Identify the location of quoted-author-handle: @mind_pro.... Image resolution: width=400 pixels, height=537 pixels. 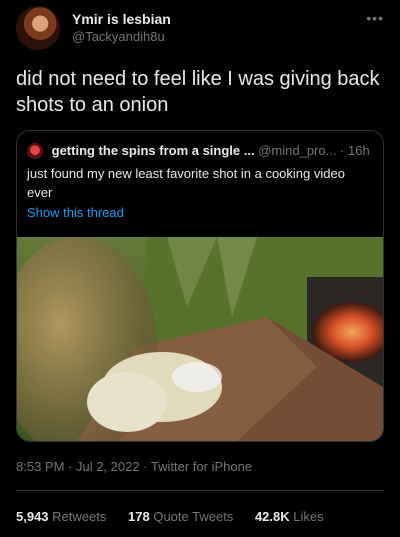
(297, 151).